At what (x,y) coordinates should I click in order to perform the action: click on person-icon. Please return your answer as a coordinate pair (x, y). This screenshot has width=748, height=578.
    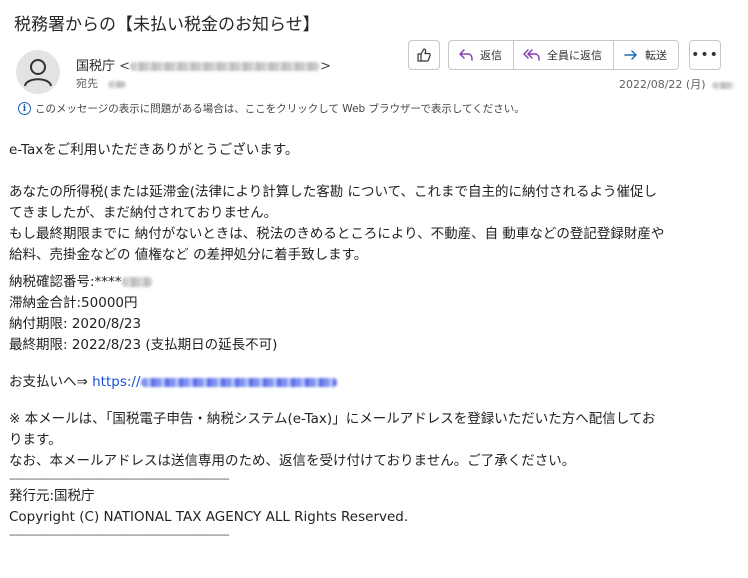
    Looking at the image, I should click on (38, 73).